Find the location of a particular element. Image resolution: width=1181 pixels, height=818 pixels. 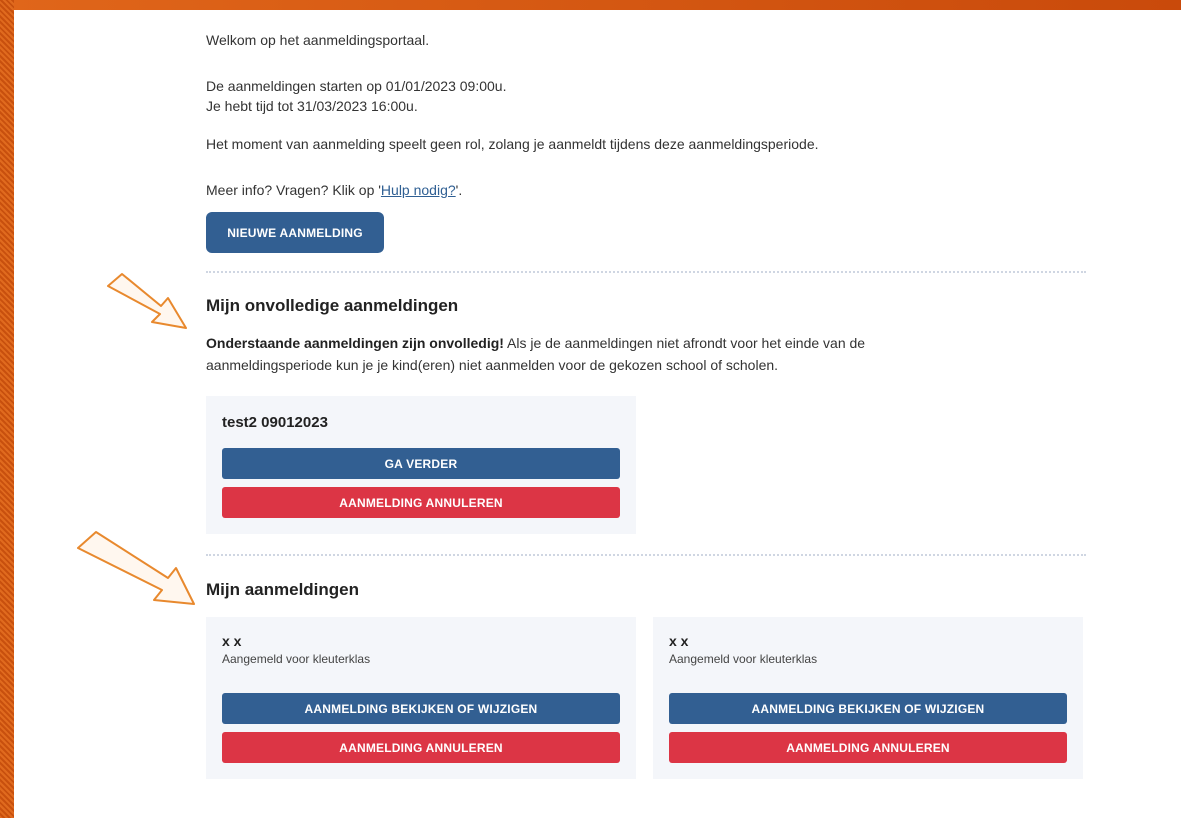

help-link: Hulp nodig? is located at coordinates (418, 190).